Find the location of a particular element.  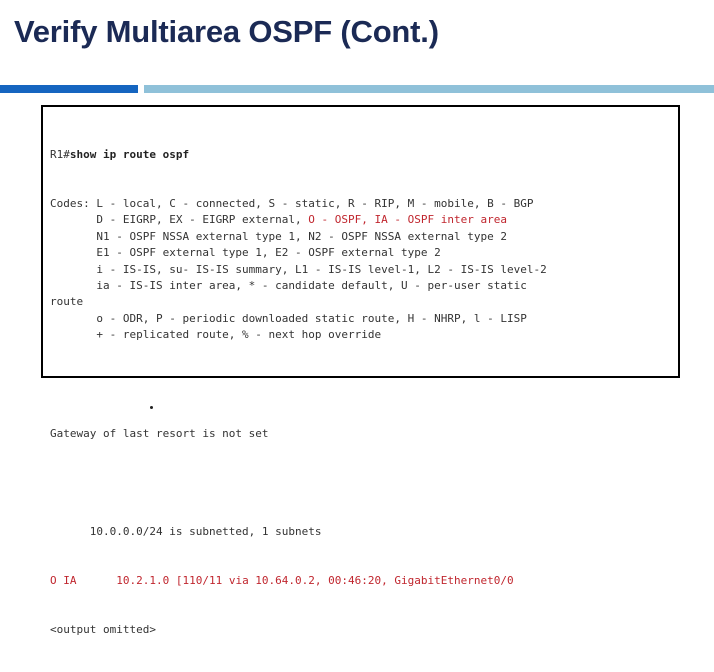

codes-line: route is located at coordinates (298, 302).